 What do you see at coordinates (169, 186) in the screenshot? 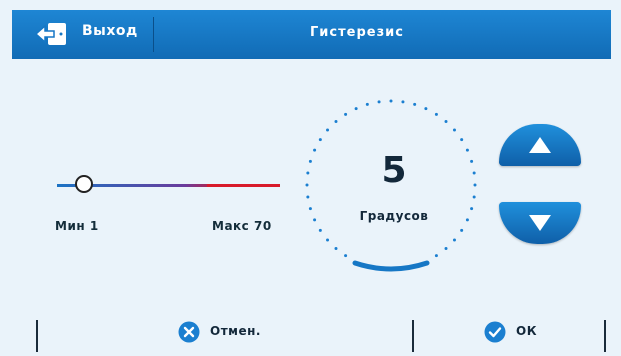
I see `hysteresis-slider` at bounding box center [169, 186].